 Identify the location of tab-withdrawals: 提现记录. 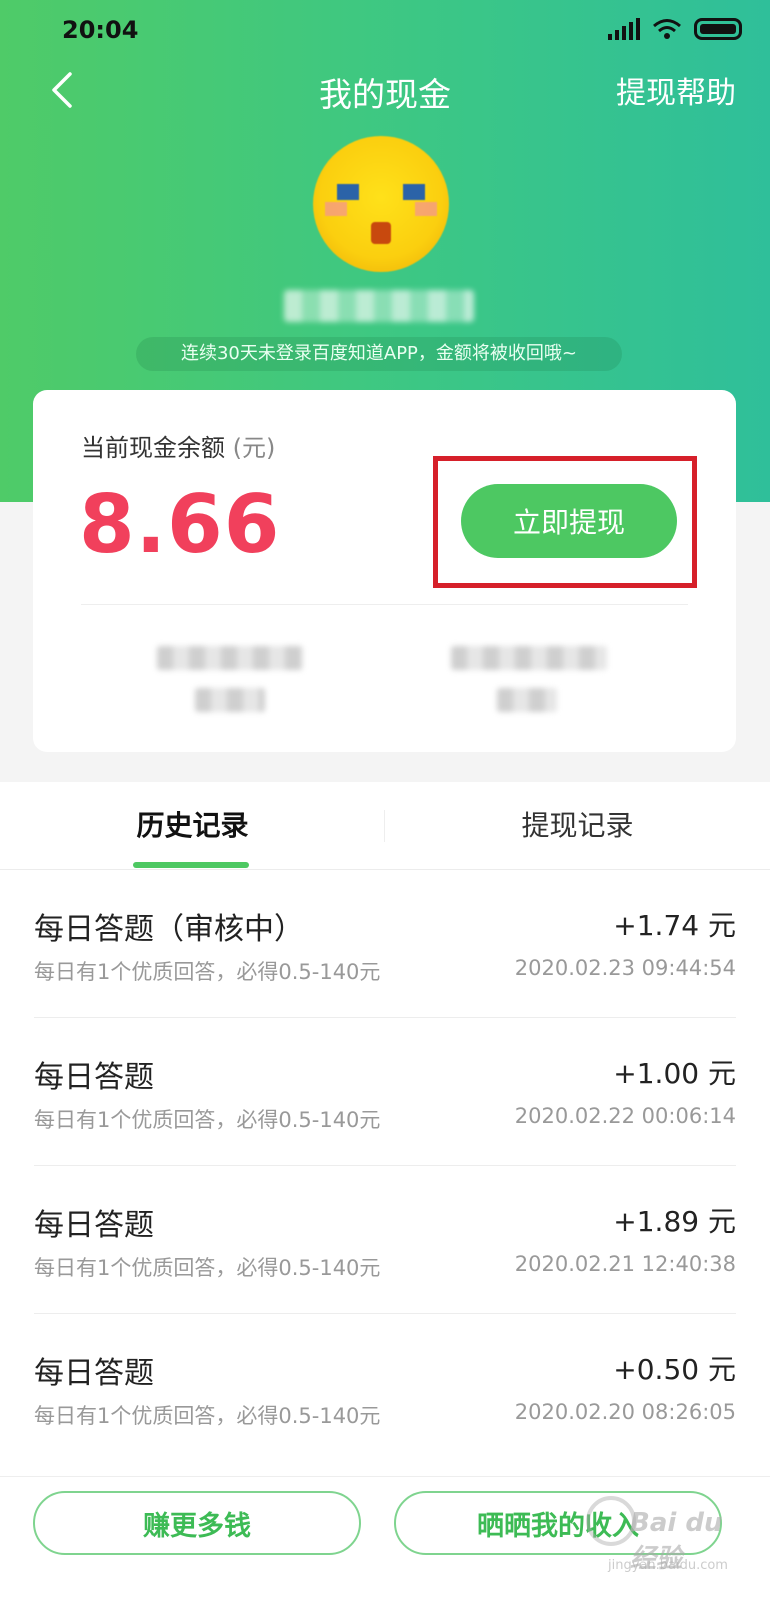
(577, 826).